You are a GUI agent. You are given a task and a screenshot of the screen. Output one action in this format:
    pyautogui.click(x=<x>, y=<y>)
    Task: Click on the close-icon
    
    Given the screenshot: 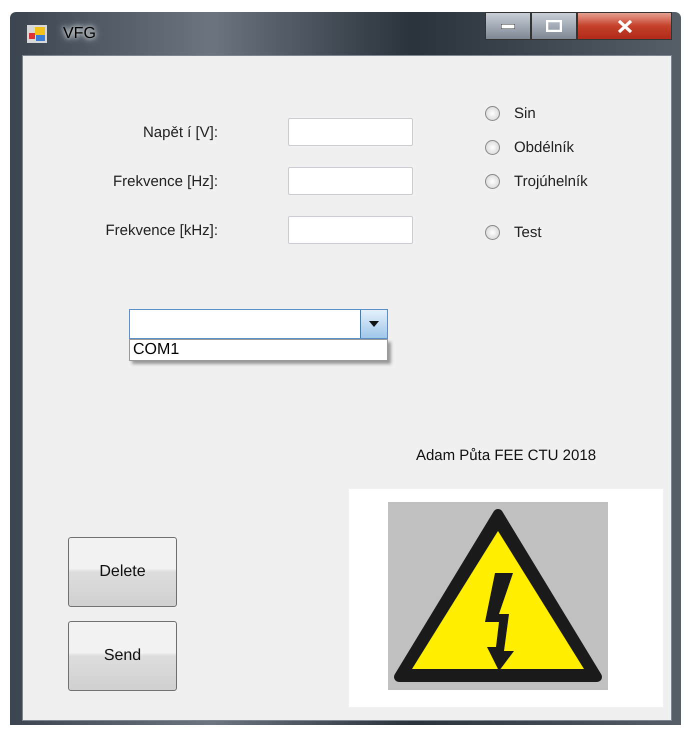 What is the action you would take?
    pyautogui.click(x=624, y=26)
    